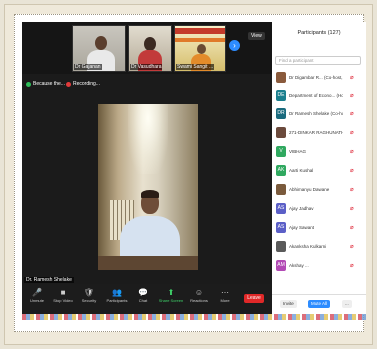 The image size is (377, 349). I want to click on share-icon: ⬆, so click(171, 292).